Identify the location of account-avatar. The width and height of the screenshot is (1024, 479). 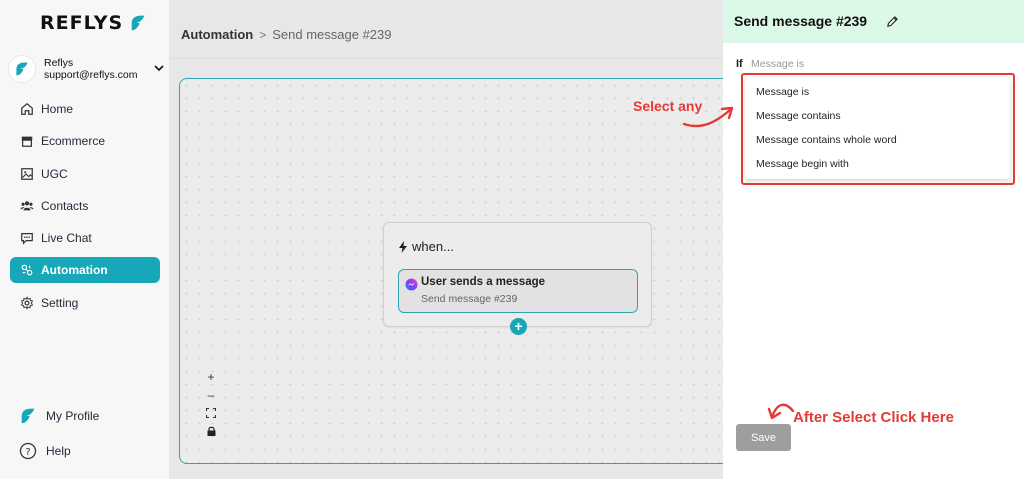
(22, 69).